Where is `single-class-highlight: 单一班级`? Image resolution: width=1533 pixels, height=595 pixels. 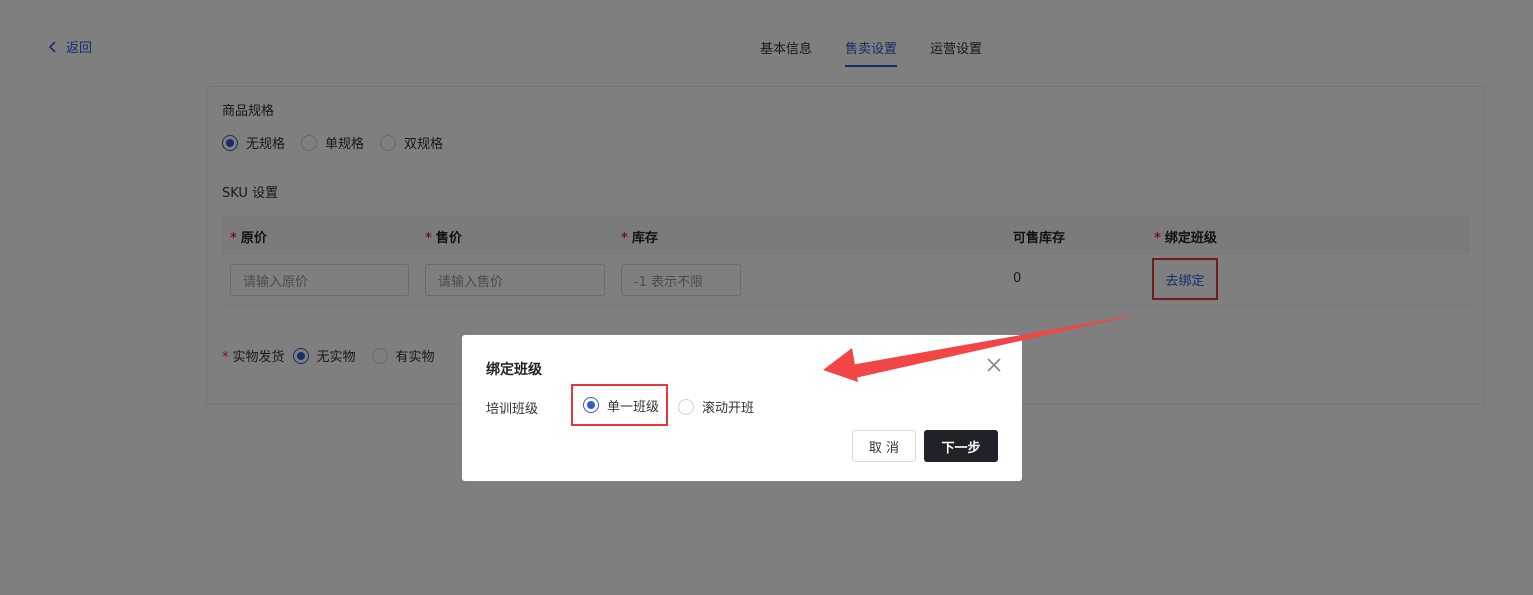 single-class-highlight: 单一班级 is located at coordinates (619, 405).